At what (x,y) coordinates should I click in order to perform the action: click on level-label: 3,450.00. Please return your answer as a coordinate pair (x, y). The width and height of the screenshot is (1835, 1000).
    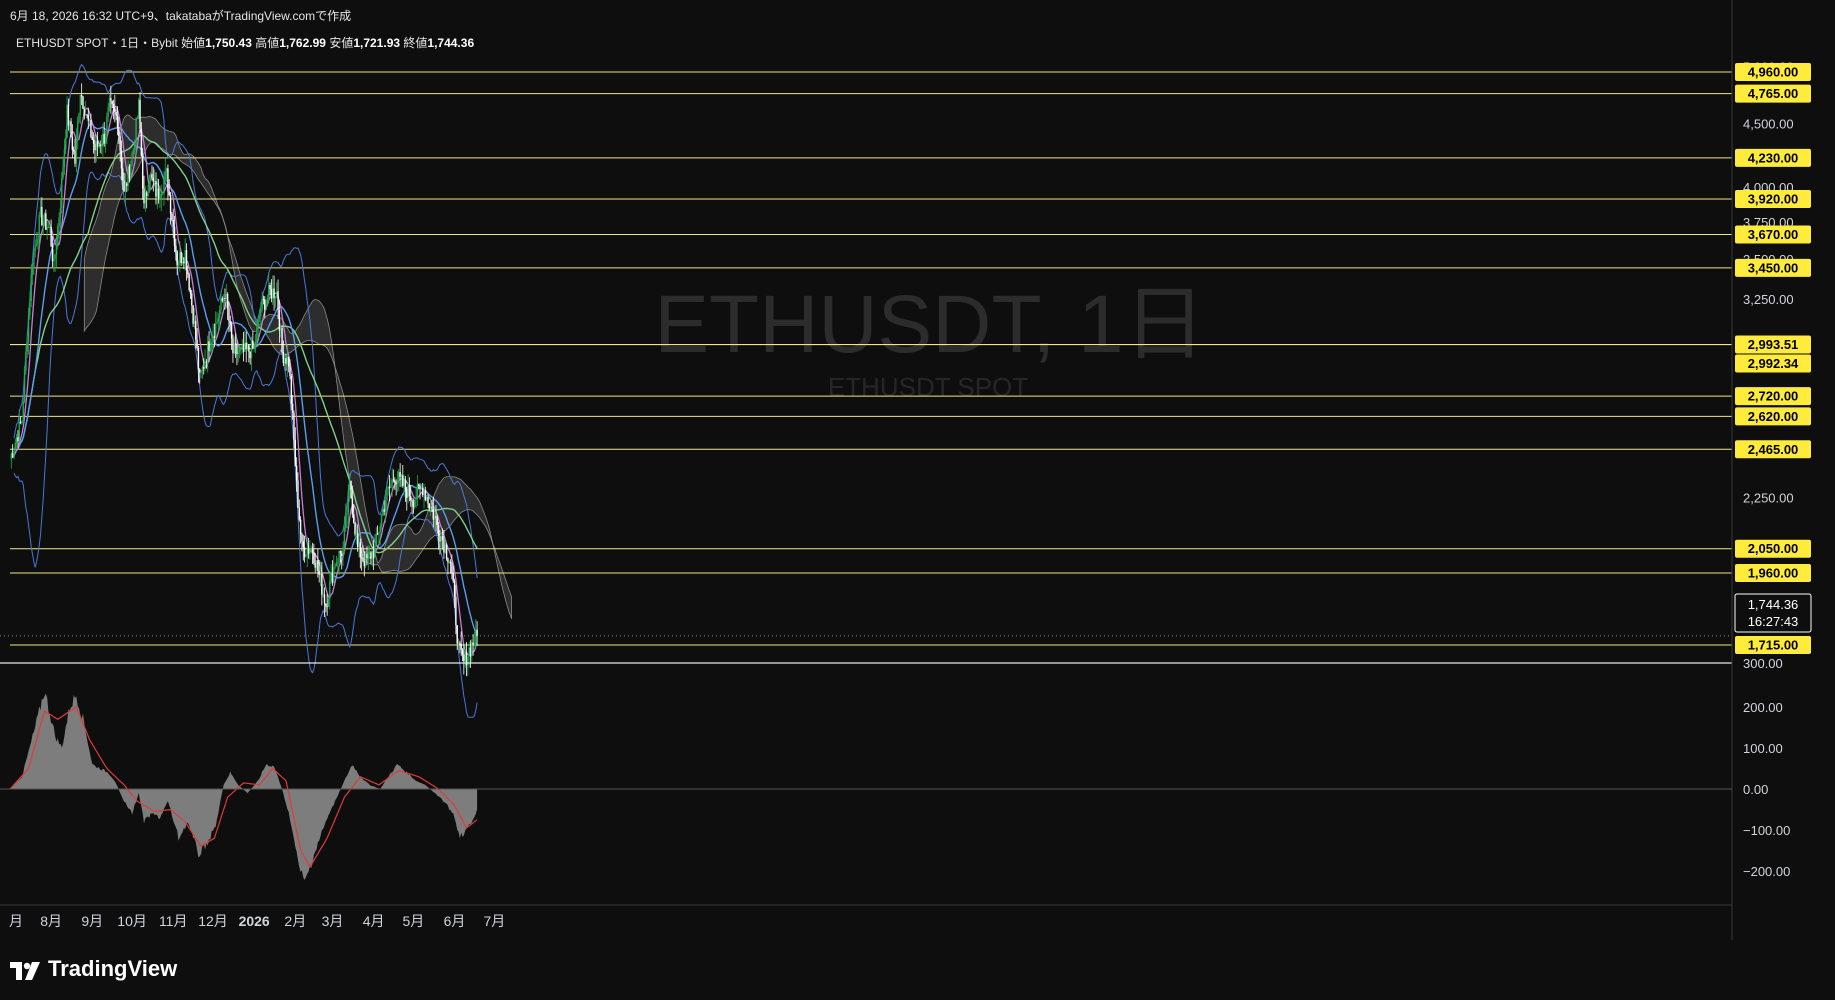
    Looking at the image, I should click on (1773, 267).